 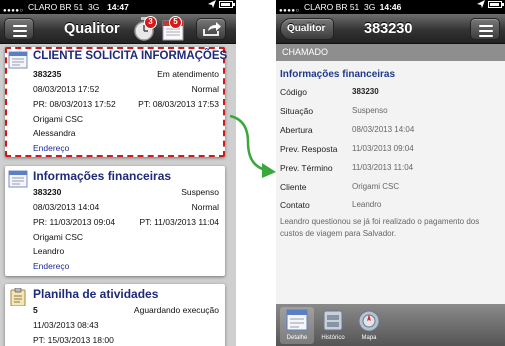 What do you see at coordinates (54, 133) in the screenshot?
I see `ticket-contact: Alessandra` at bounding box center [54, 133].